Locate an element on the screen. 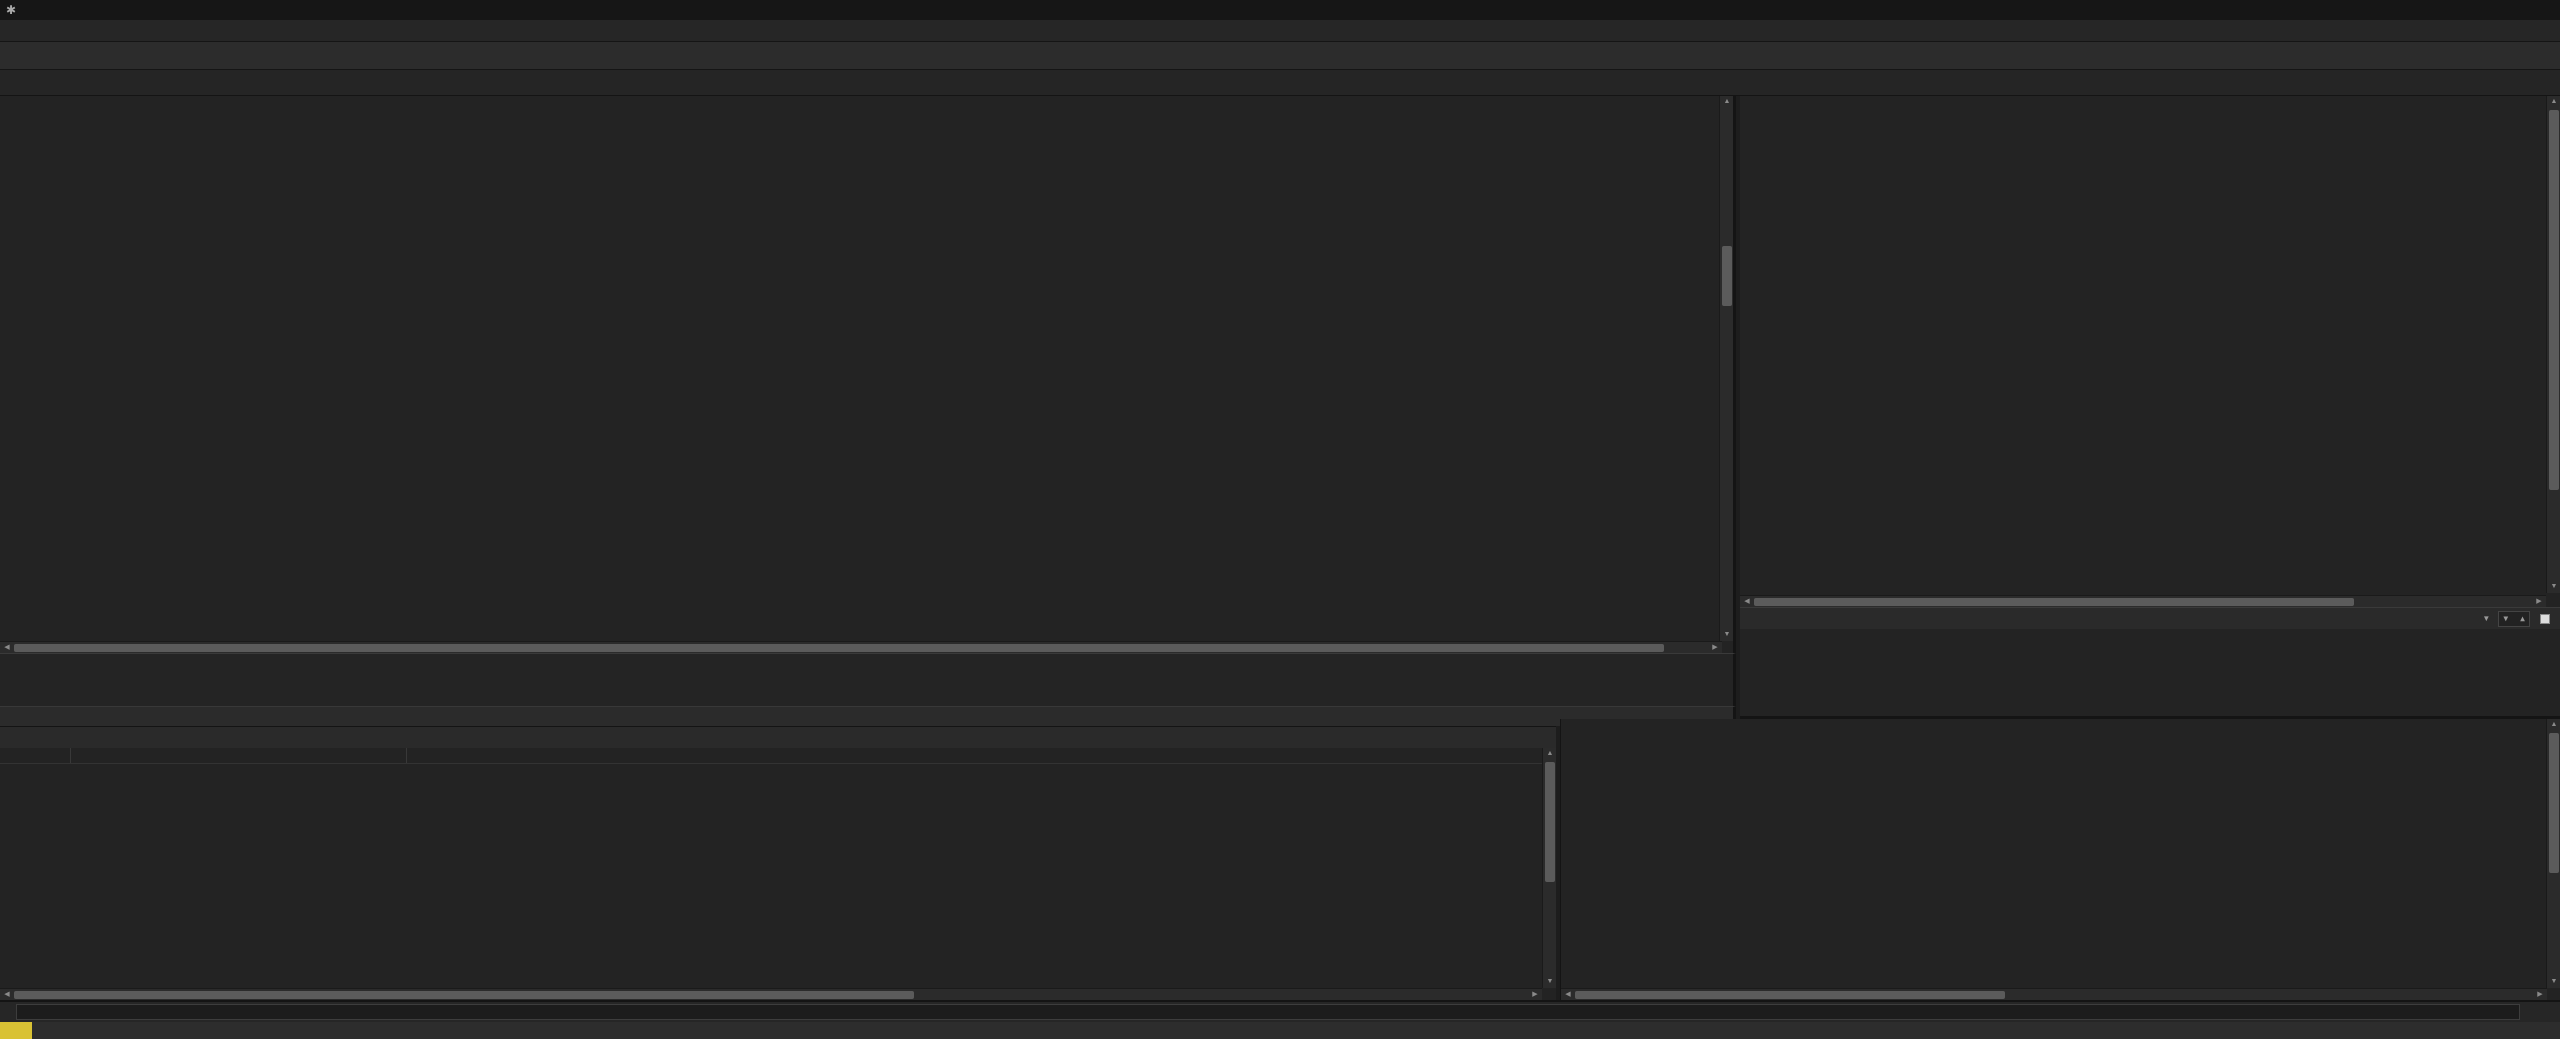 The width and height of the screenshot is (2560, 1039). jump-arrows is located at coordinates (75, 374).